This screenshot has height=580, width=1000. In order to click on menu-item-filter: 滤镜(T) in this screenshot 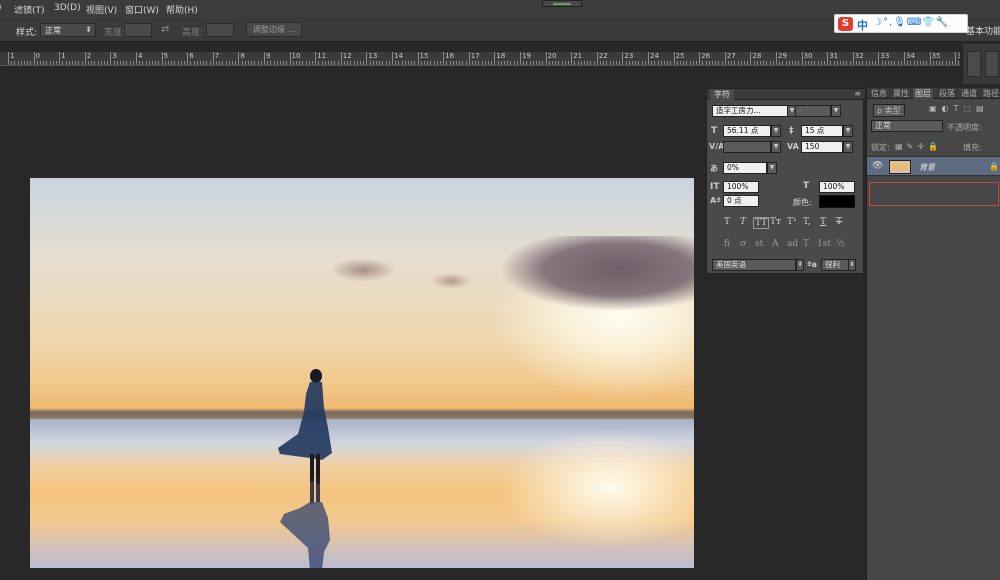, I will do `click(29, 9)`.